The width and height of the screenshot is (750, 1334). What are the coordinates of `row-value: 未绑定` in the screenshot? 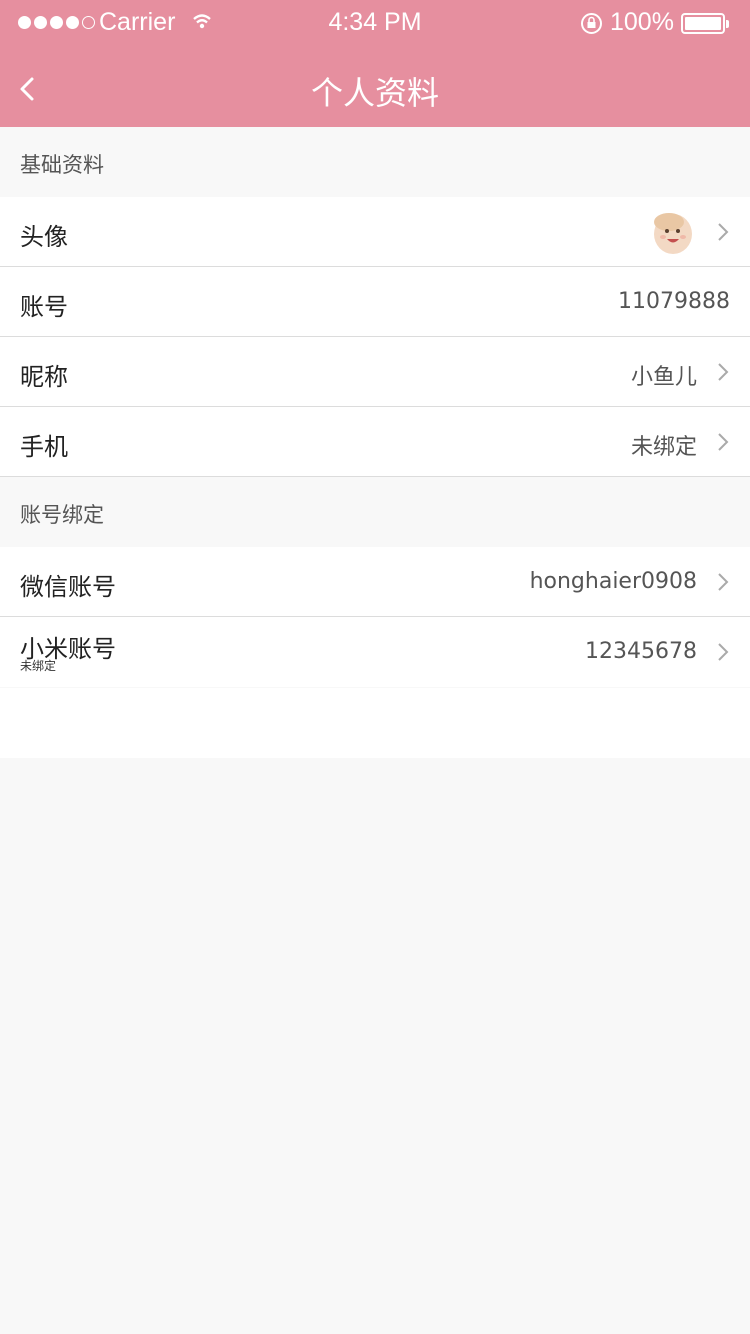 It's located at (663, 447).